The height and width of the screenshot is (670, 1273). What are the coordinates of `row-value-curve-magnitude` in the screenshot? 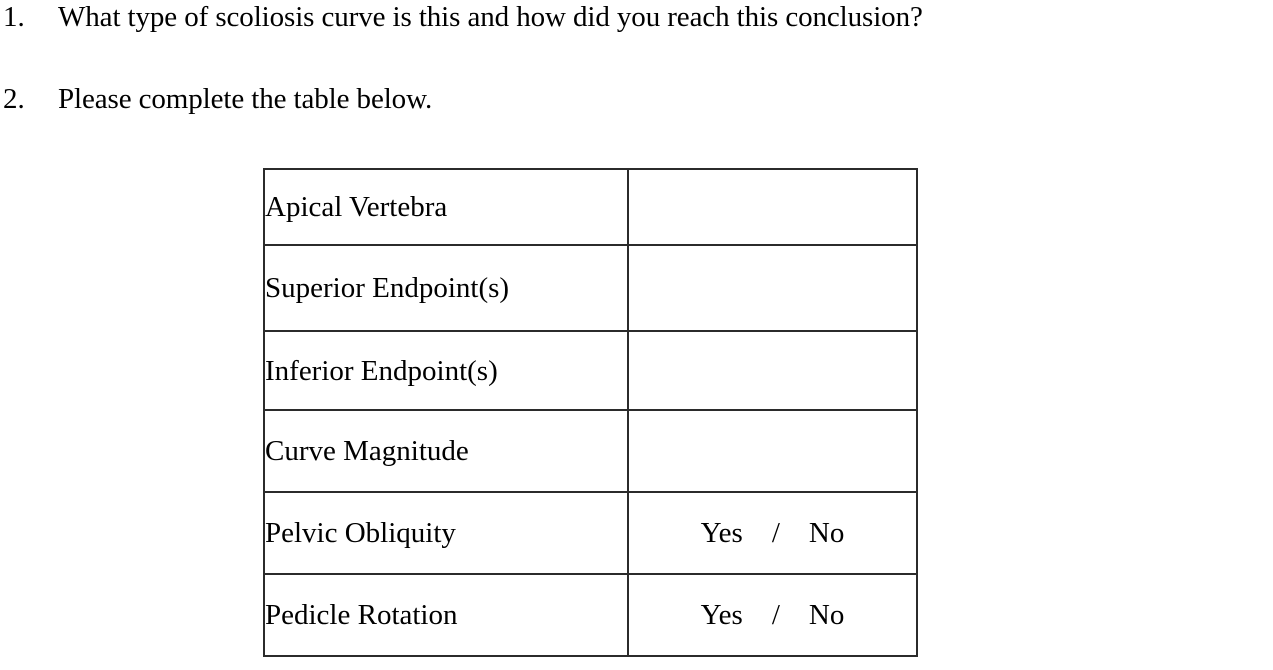 It's located at (772, 451).